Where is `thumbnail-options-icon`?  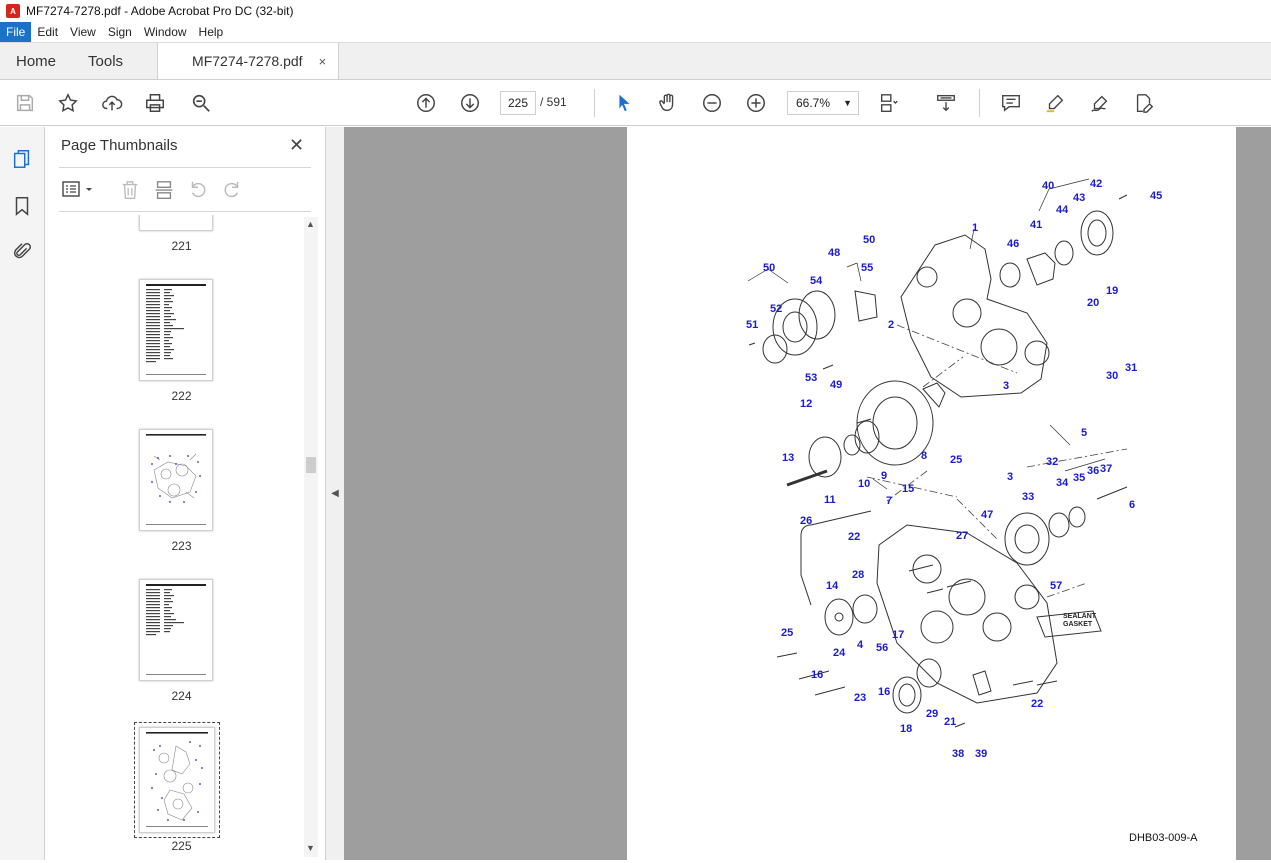
thumbnail-options-icon is located at coordinates (79, 190).